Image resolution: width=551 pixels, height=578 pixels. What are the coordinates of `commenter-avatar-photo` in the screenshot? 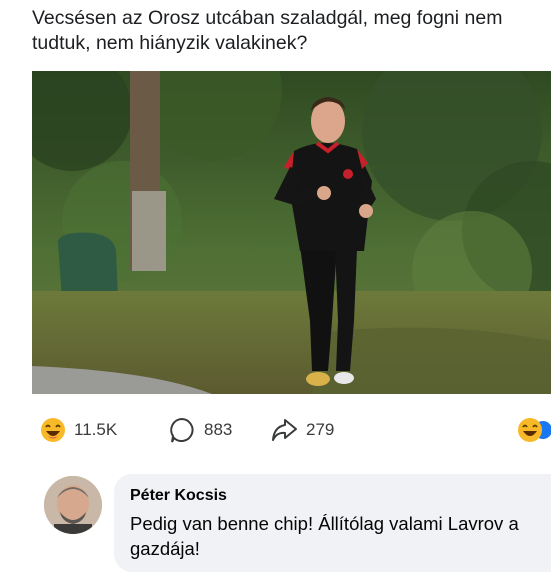 It's located at (73, 505).